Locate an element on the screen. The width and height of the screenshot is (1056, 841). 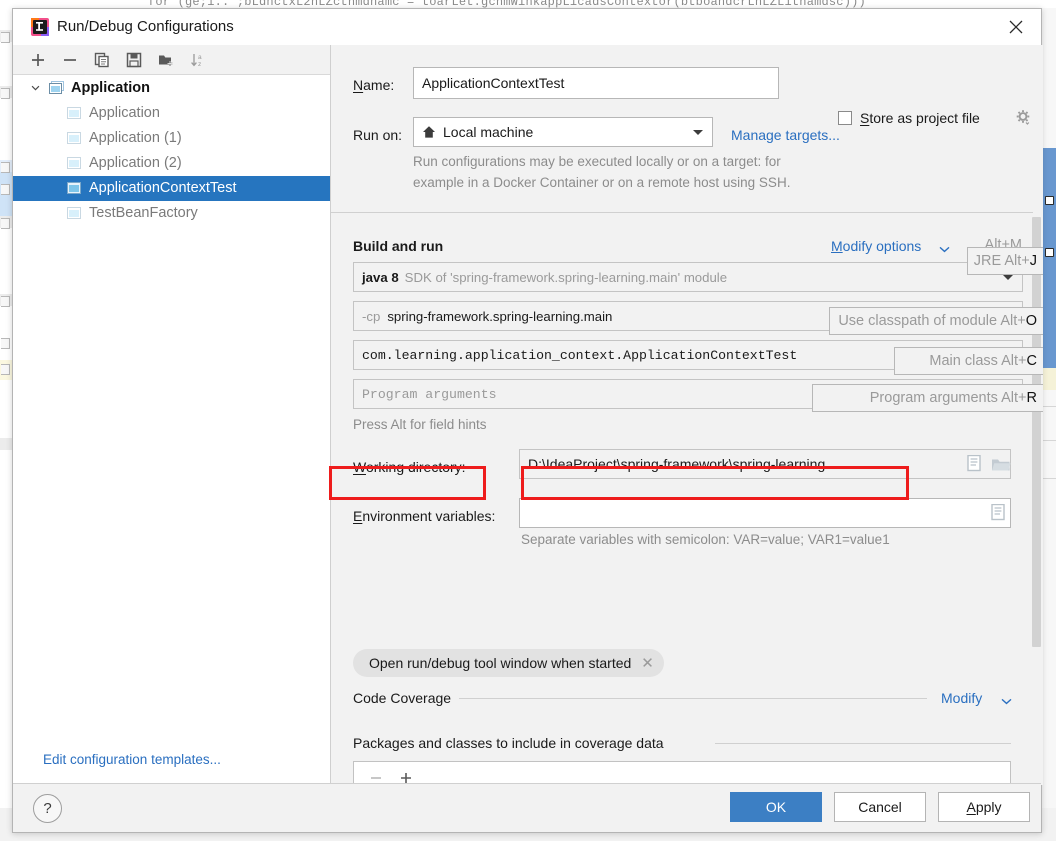
ok-button: OK is located at coordinates (776, 807).